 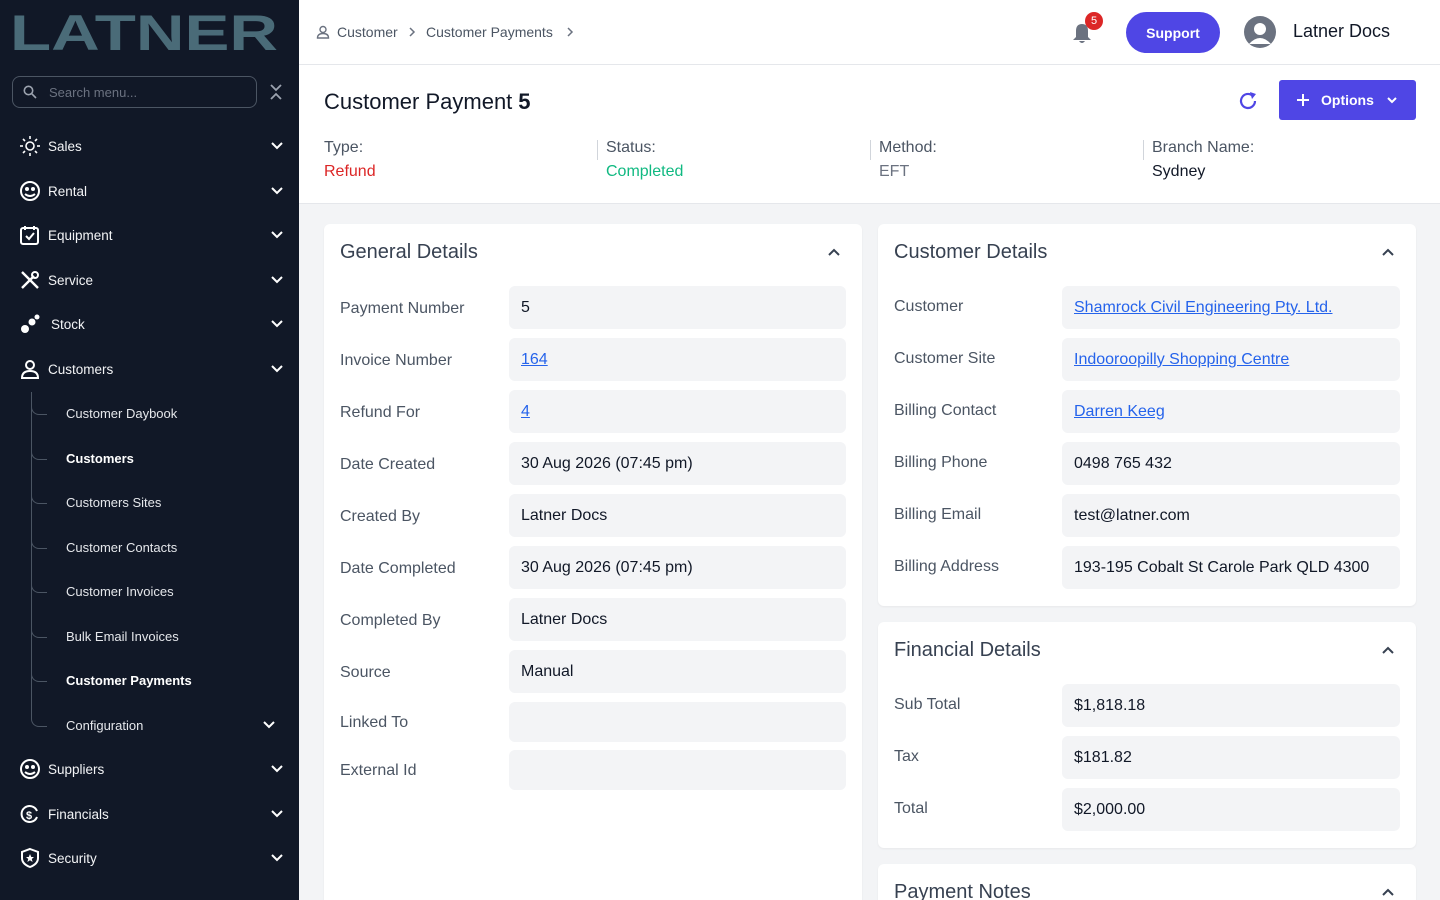 What do you see at coordinates (489, 32) in the screenshot?
I see `breadcrumb-customer-payments: Customer Payments` at bounding box center [489, 32].